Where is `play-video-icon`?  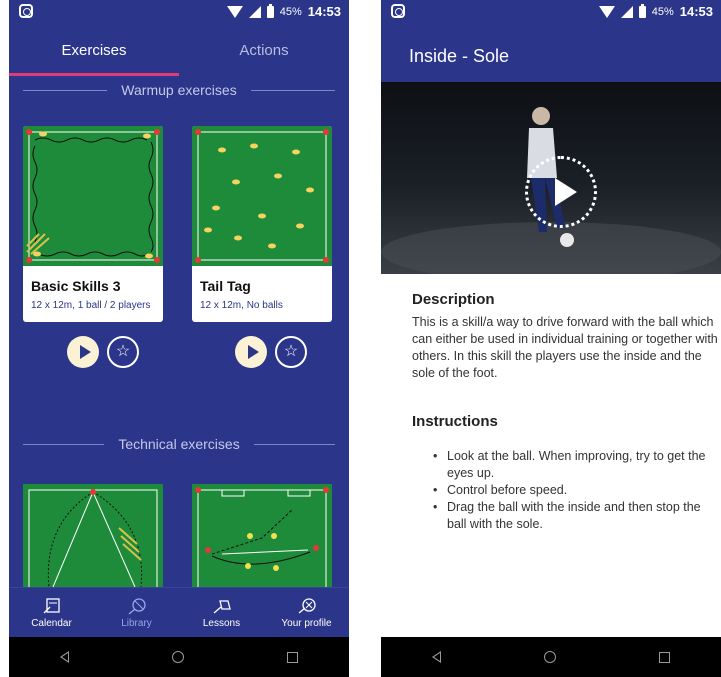
play-video-icon is located at coordinates (561, 192).